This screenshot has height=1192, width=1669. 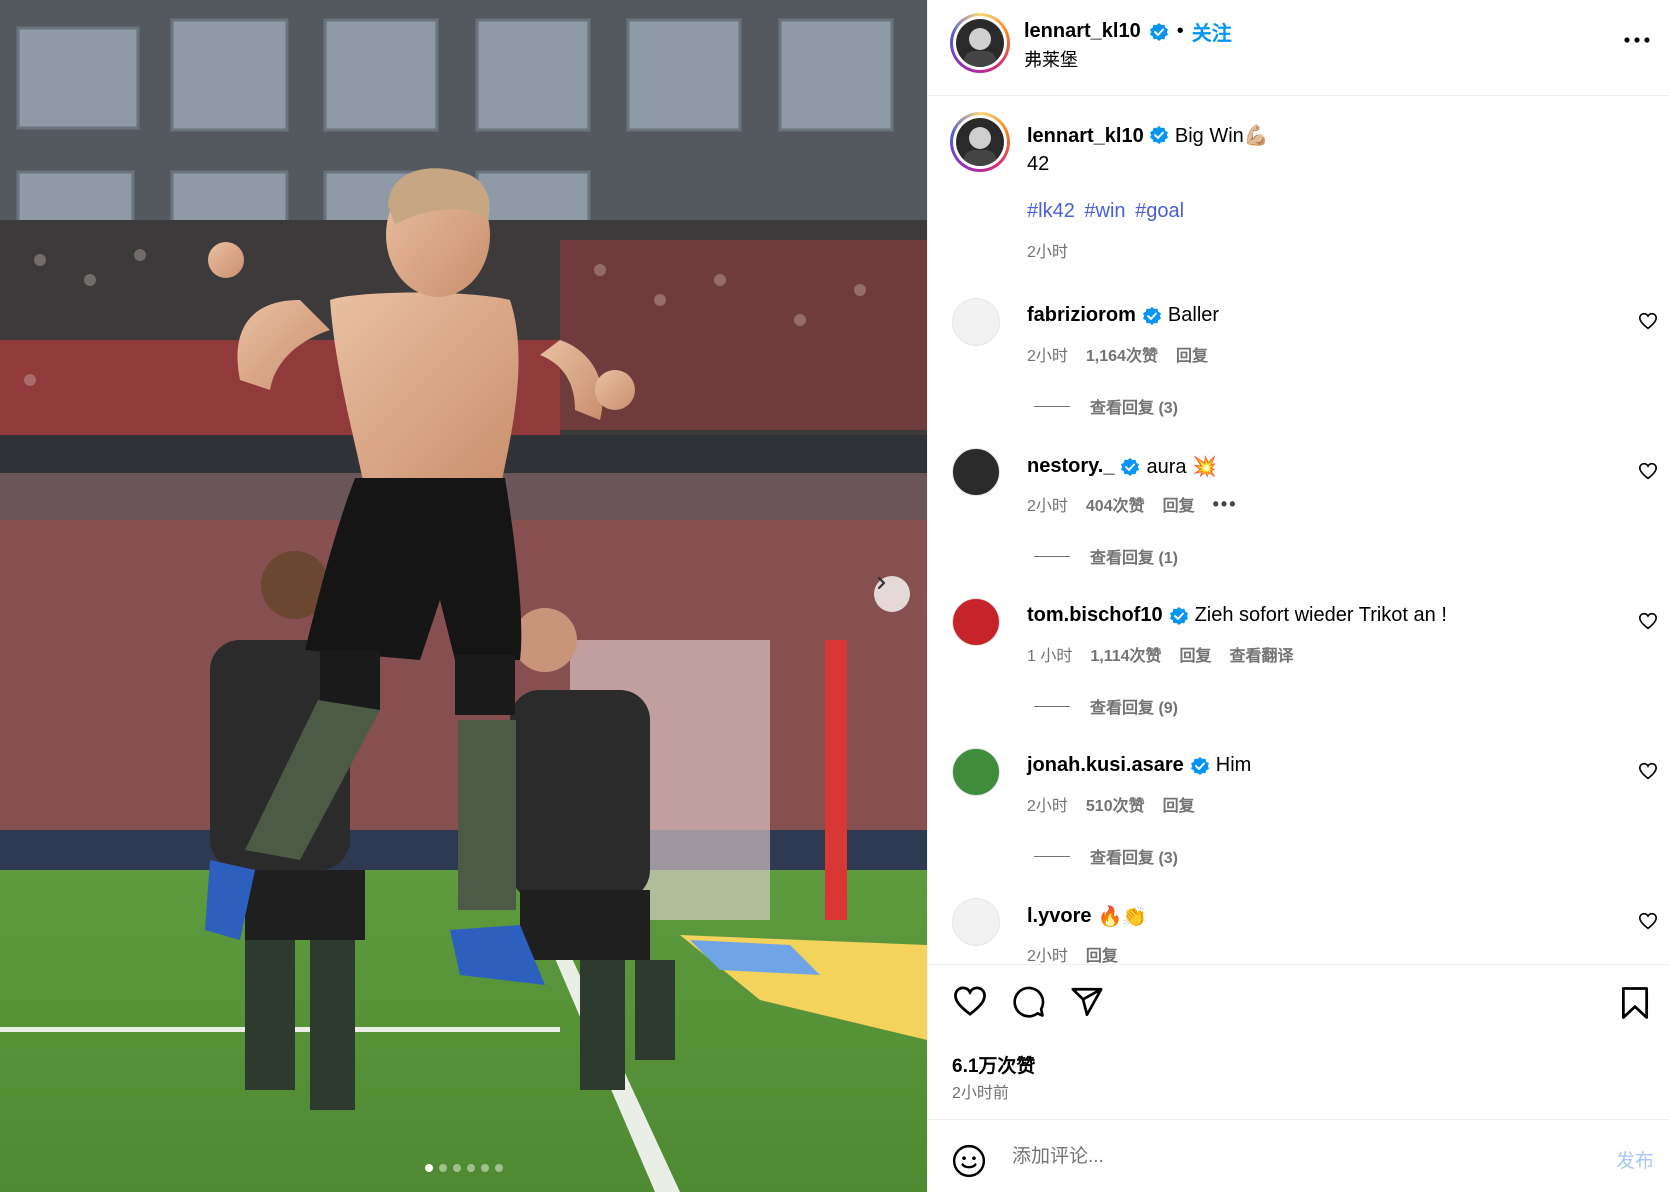 I want to click on comment-time: 1 小时, so click(x=1049, y=654).